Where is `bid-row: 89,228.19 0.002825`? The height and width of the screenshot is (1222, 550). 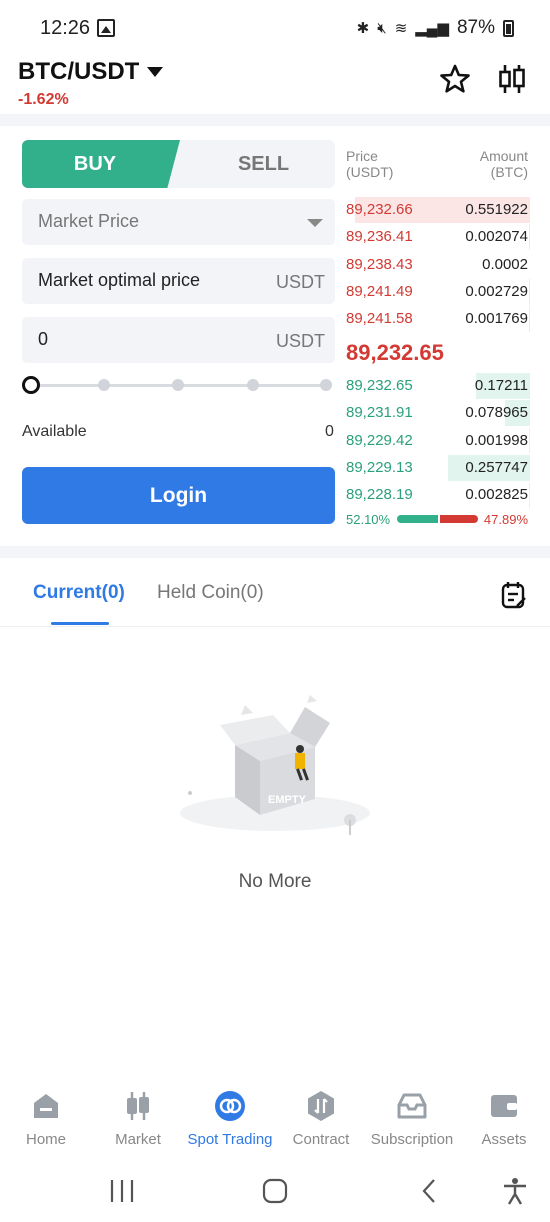 bid-row: 89,228.19 0.002825 is located at coordinates (435, 495).